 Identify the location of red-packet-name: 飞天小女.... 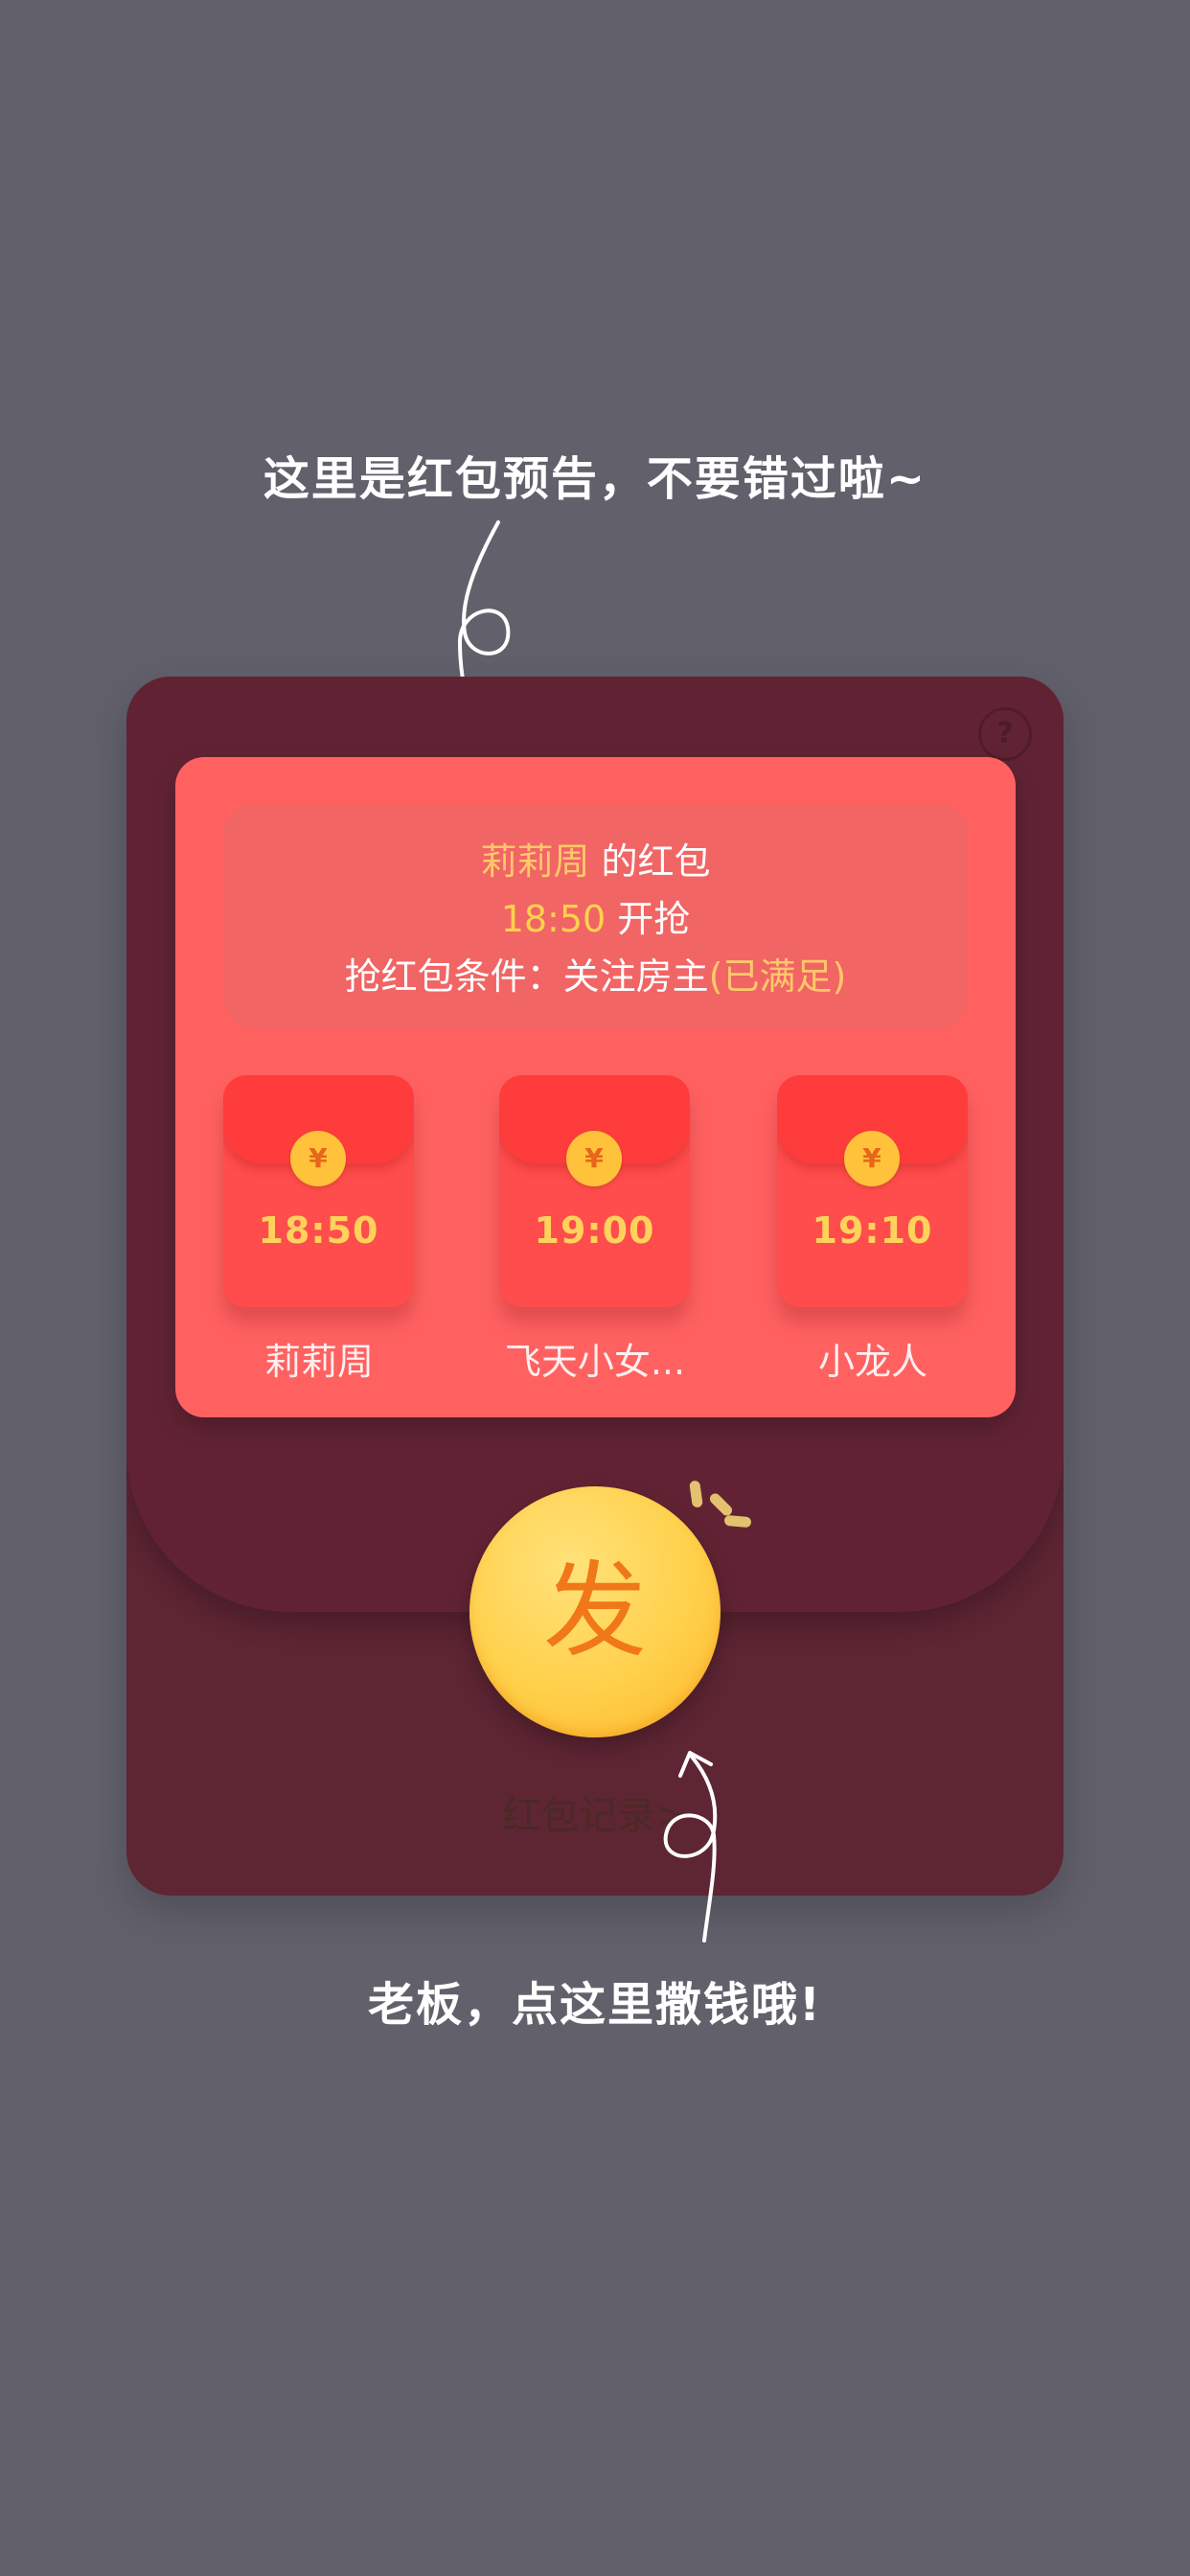
(595, 1362).